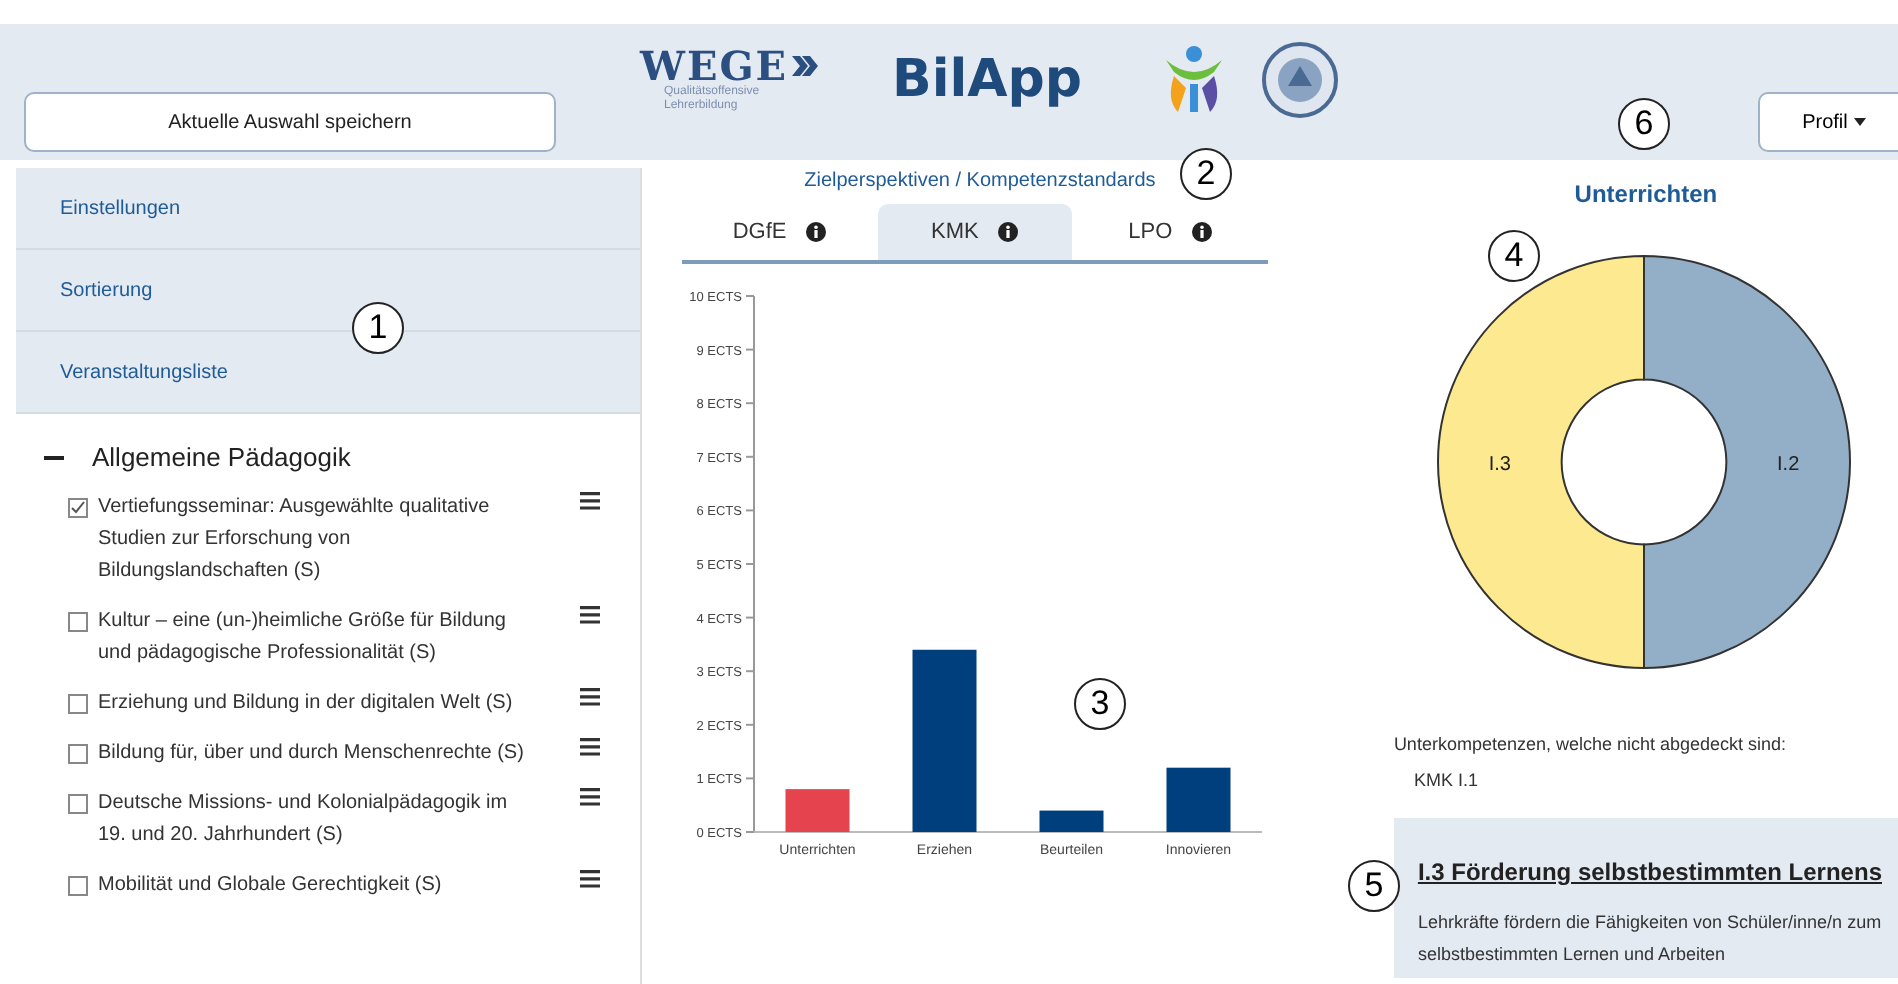 This screenshot has width=1898, height=984. What do you see at coordinates (980, 181) in the screenshot?
I see `section-heading: Zielperspektiven / Kompetenzstandards` at bounding box center [980, 181].